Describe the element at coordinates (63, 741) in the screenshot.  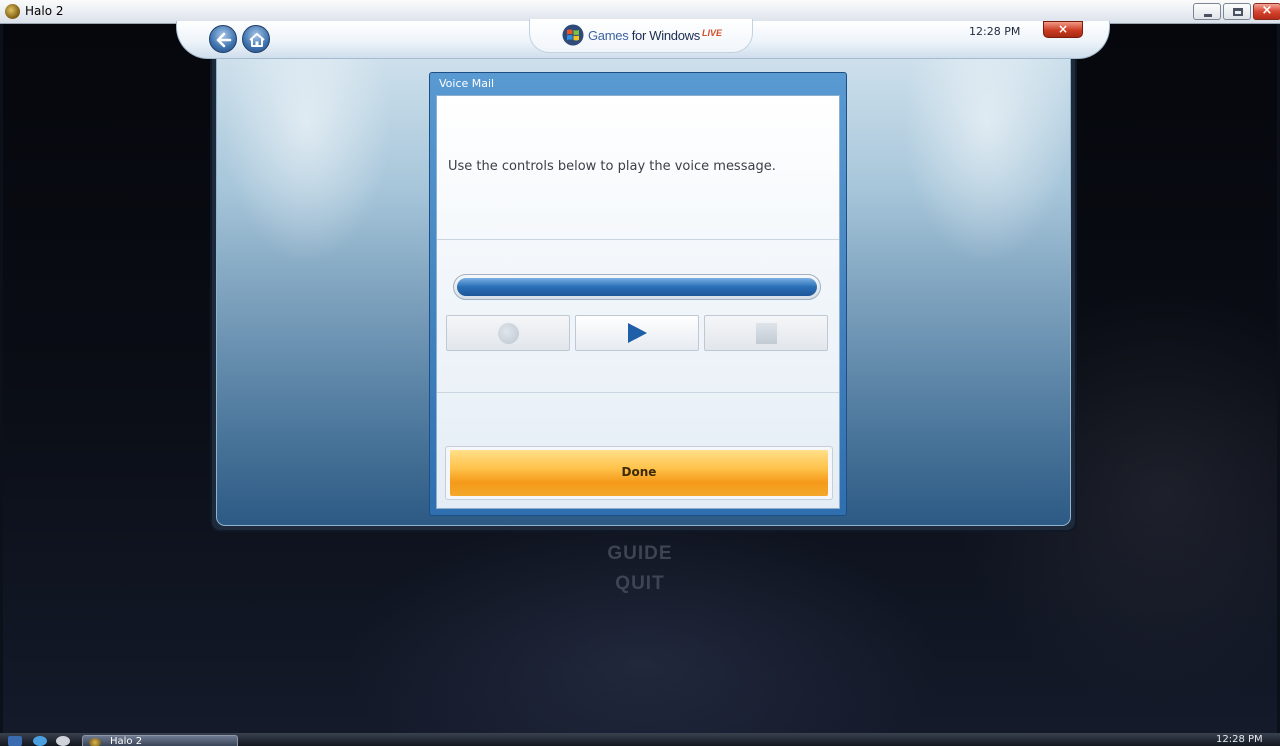
I see `quick-launch-icon` at that location.